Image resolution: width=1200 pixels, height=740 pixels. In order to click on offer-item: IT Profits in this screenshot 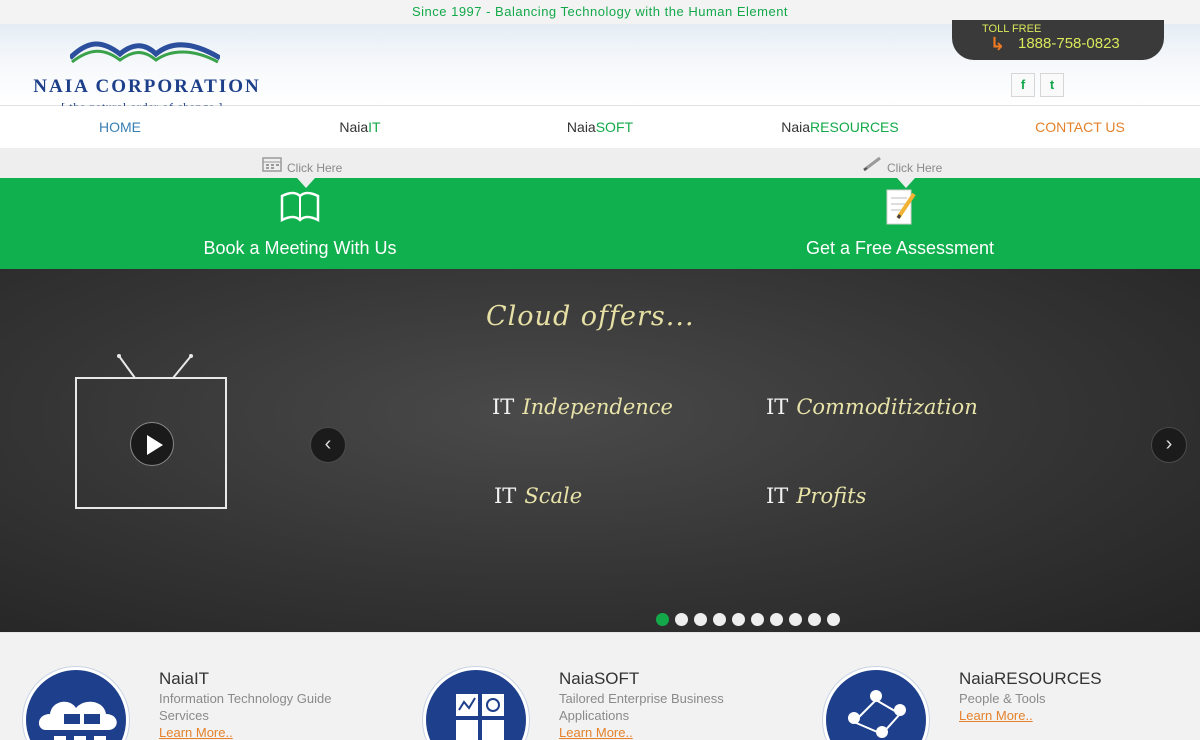, I will do `click(816, 496)`.